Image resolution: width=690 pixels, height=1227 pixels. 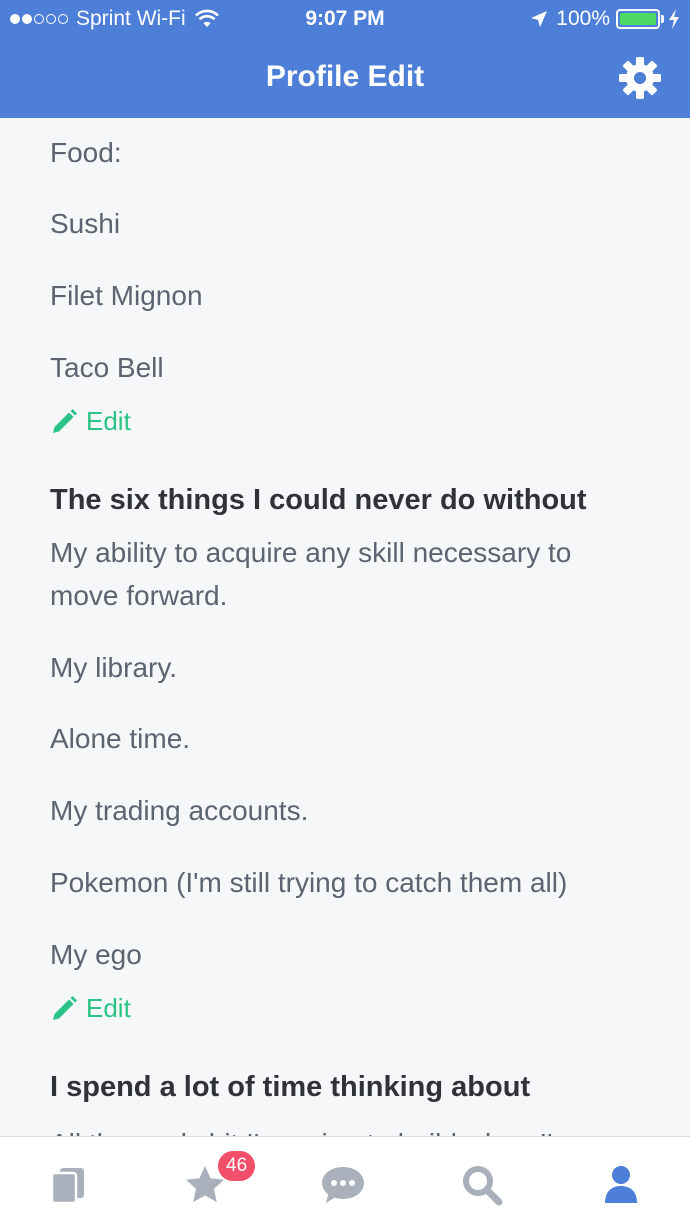 What do you see at coordinates (583, 18) in the screenshot?
I see `battery-percent: 100%` at bounding box center [583, 18].